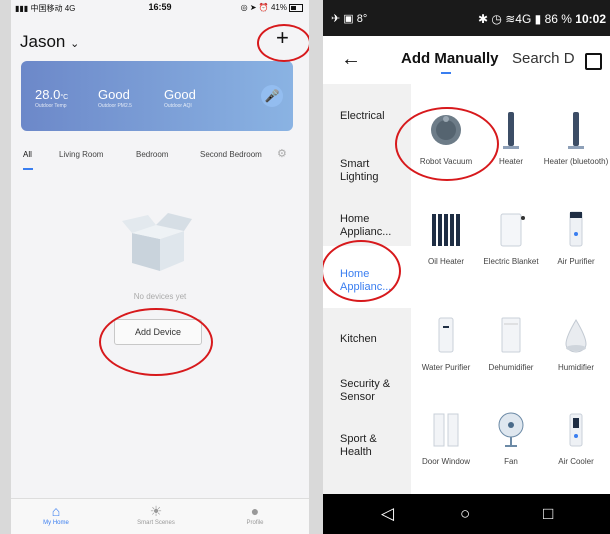 This screenshot has height=534, width=610. I want to click on nav-recents-icon: □, so click(548, 514).